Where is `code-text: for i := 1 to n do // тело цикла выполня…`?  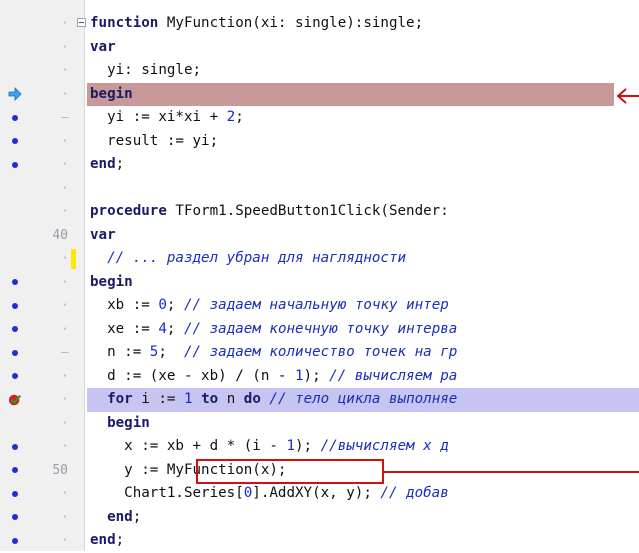
code-text: for i := 1 to n do // тело цикла выполня… is located at coordinates (273, 400).